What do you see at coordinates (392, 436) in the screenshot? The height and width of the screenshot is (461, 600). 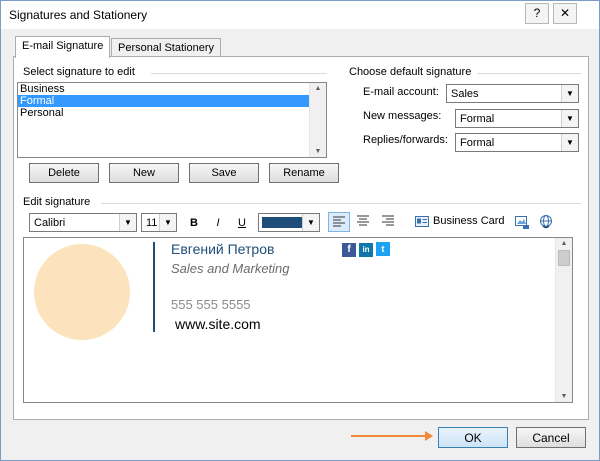 I see `arrow-pointer-icon` at bounding box center [392, 436].